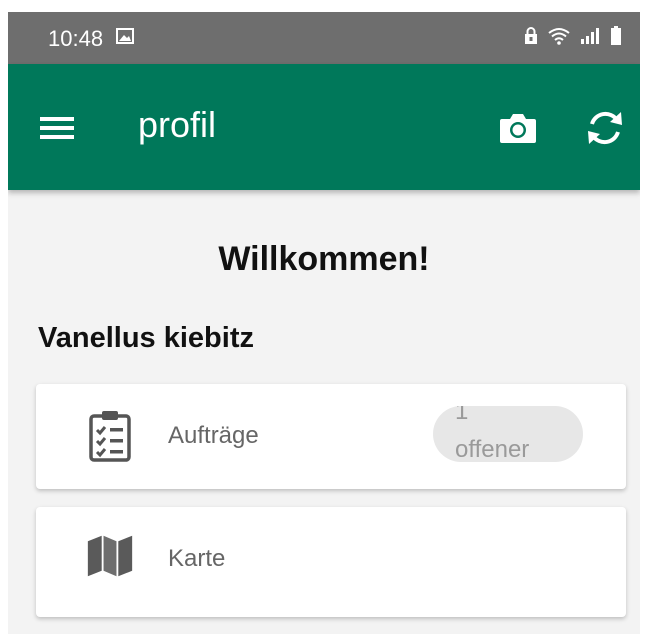 The height and width of the screenshot is (634, 648). What do you see at coordinates (110, 436) in the screenshot?
I see `clipboard-checklist-icon` at bounding box center [110, 436].